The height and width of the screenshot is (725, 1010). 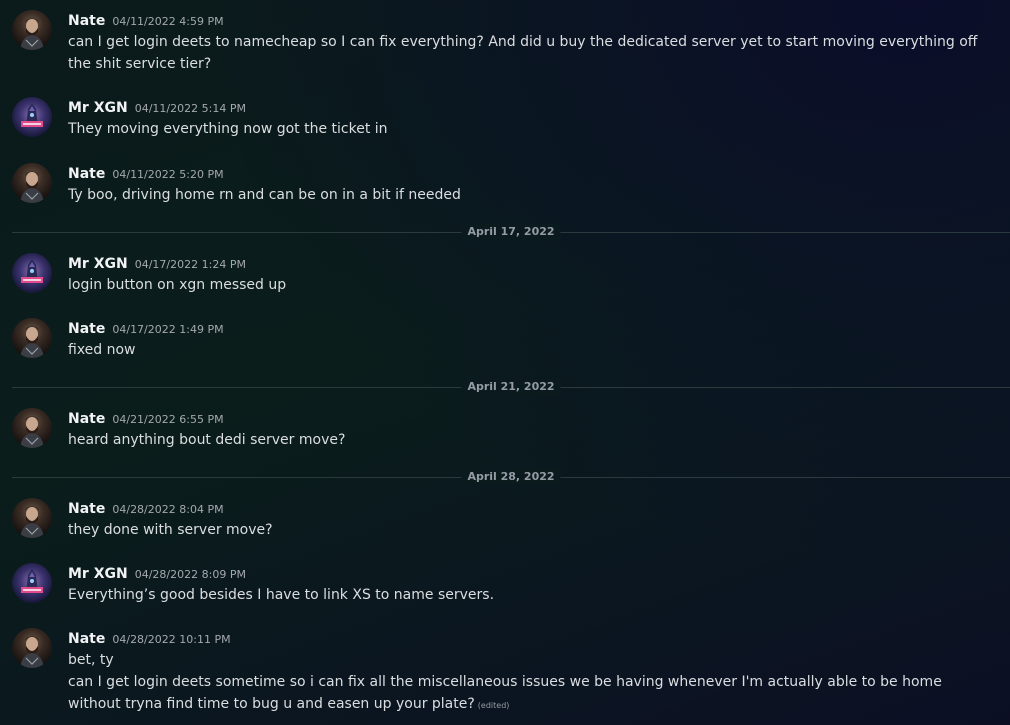 I want to click on date-divider: April 28, 2022, so click(x=511, y=477).